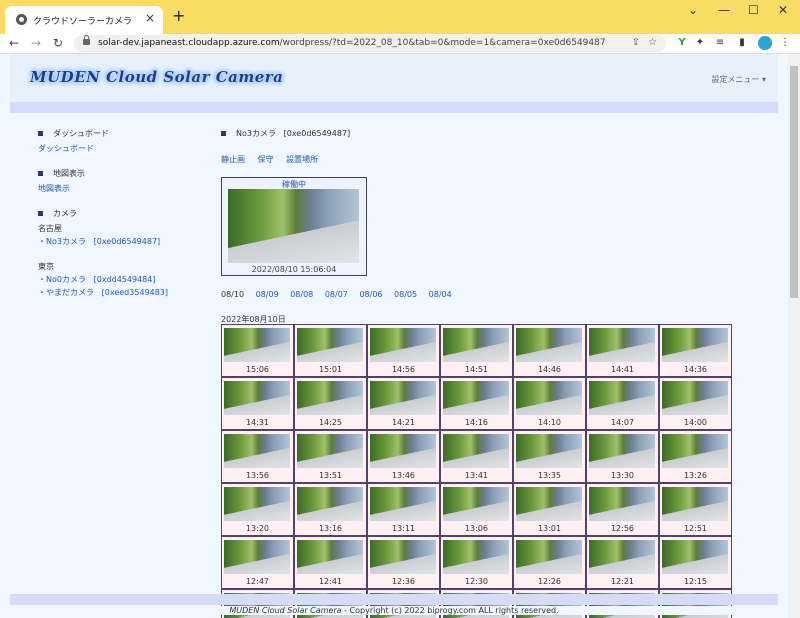 This screenshot has height=618, width=800. I want to click on forward-arrow-icon: →, so click(36, 43).